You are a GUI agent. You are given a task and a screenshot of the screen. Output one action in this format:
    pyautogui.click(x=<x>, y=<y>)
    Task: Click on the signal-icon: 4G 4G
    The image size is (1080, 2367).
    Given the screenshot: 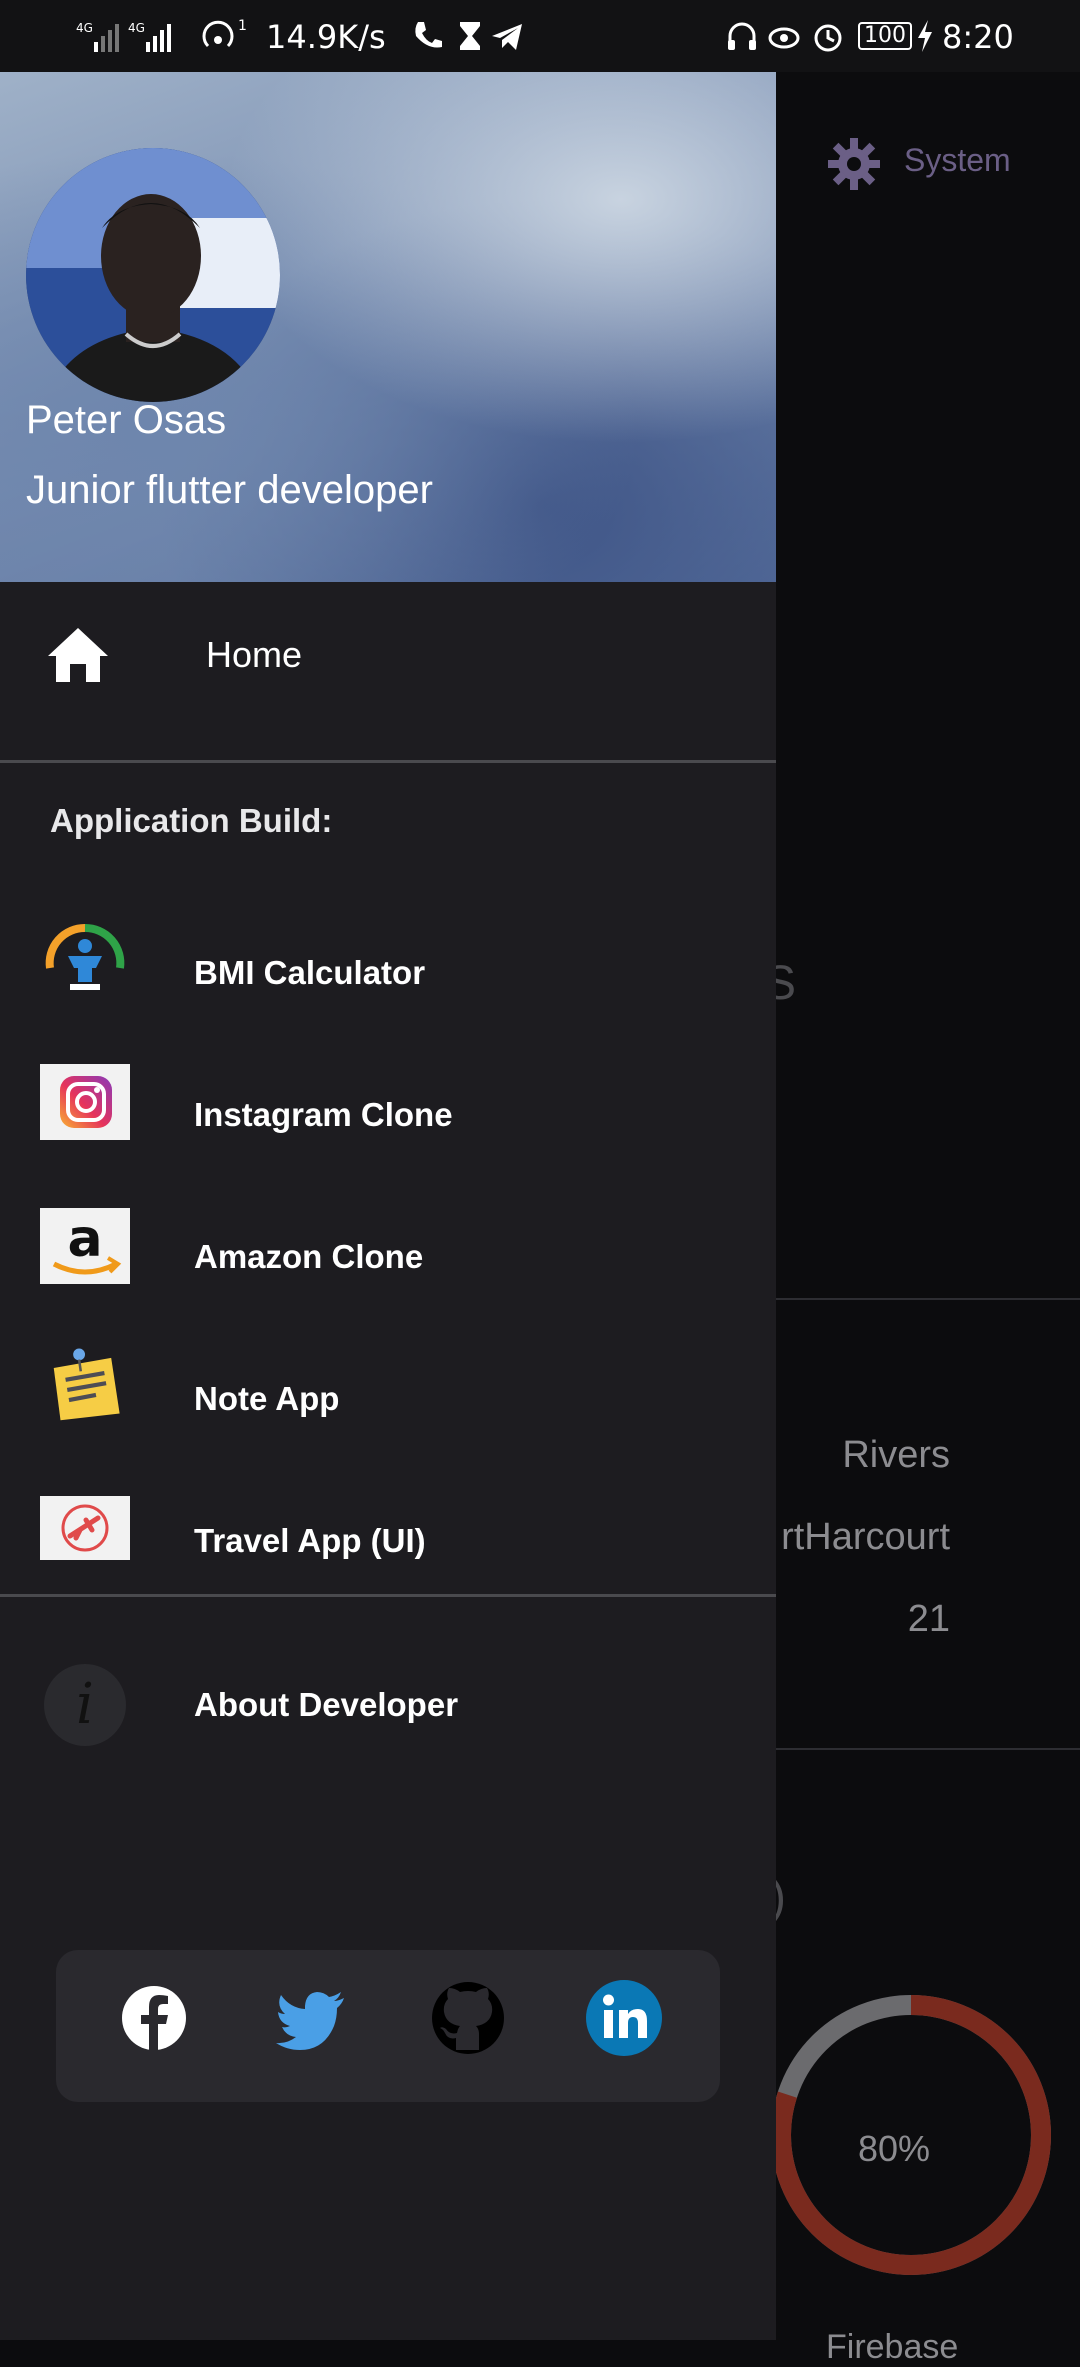 What is the action you would take?
    pyautogui.click(x=123, y=36)
    